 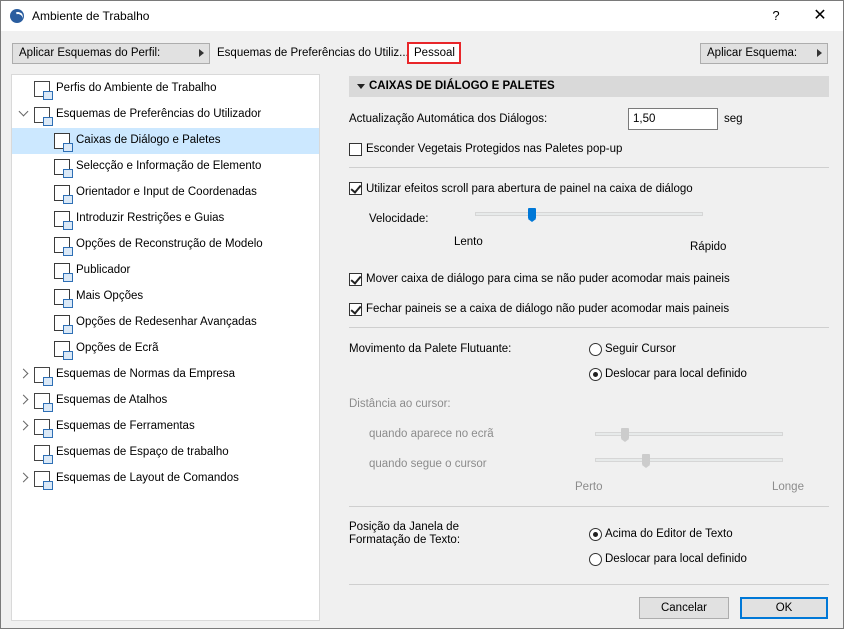 I want to click on tree-item-label: Esquemas de Normas da Empresa, so click(x=145, y=374).